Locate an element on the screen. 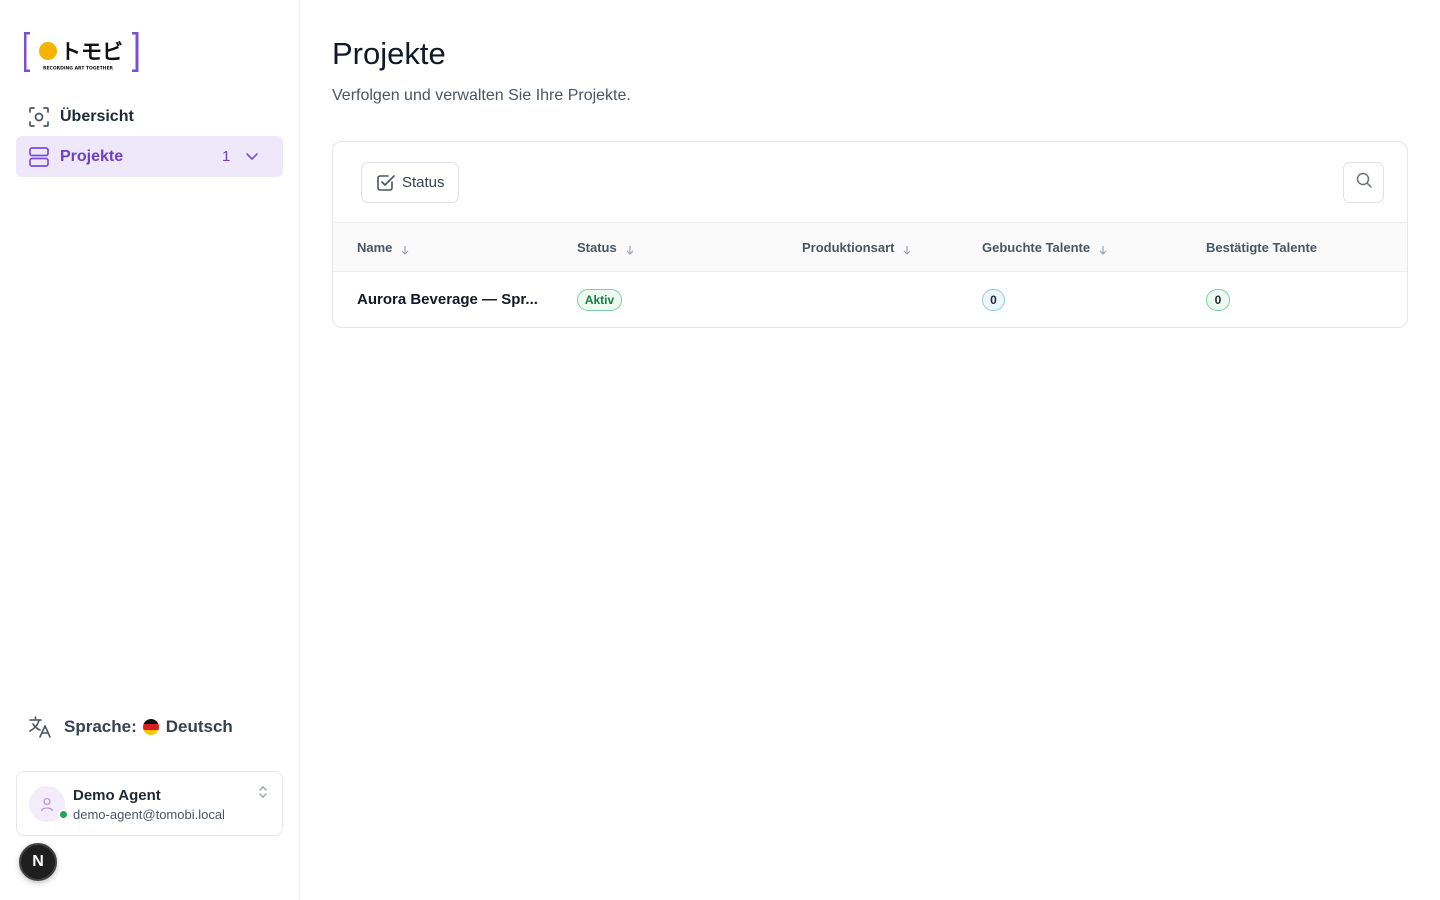  column-header-name: Name is located at coordinates (383, 247).